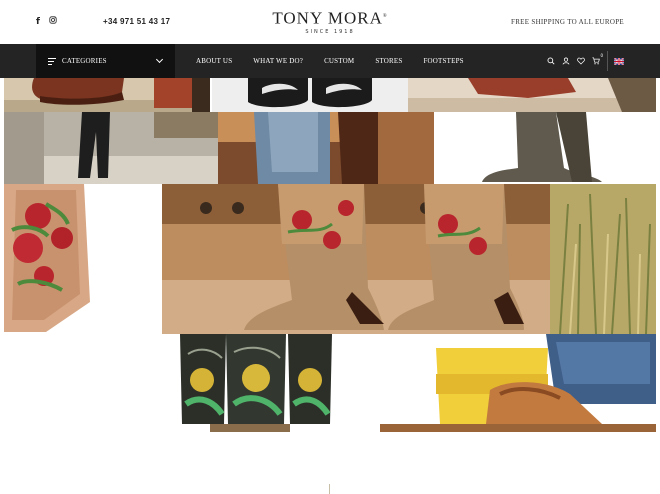 The width and height of the screenshot is (660, 494). I want to click on boot-photo-black-jeans, so click(113, 148).